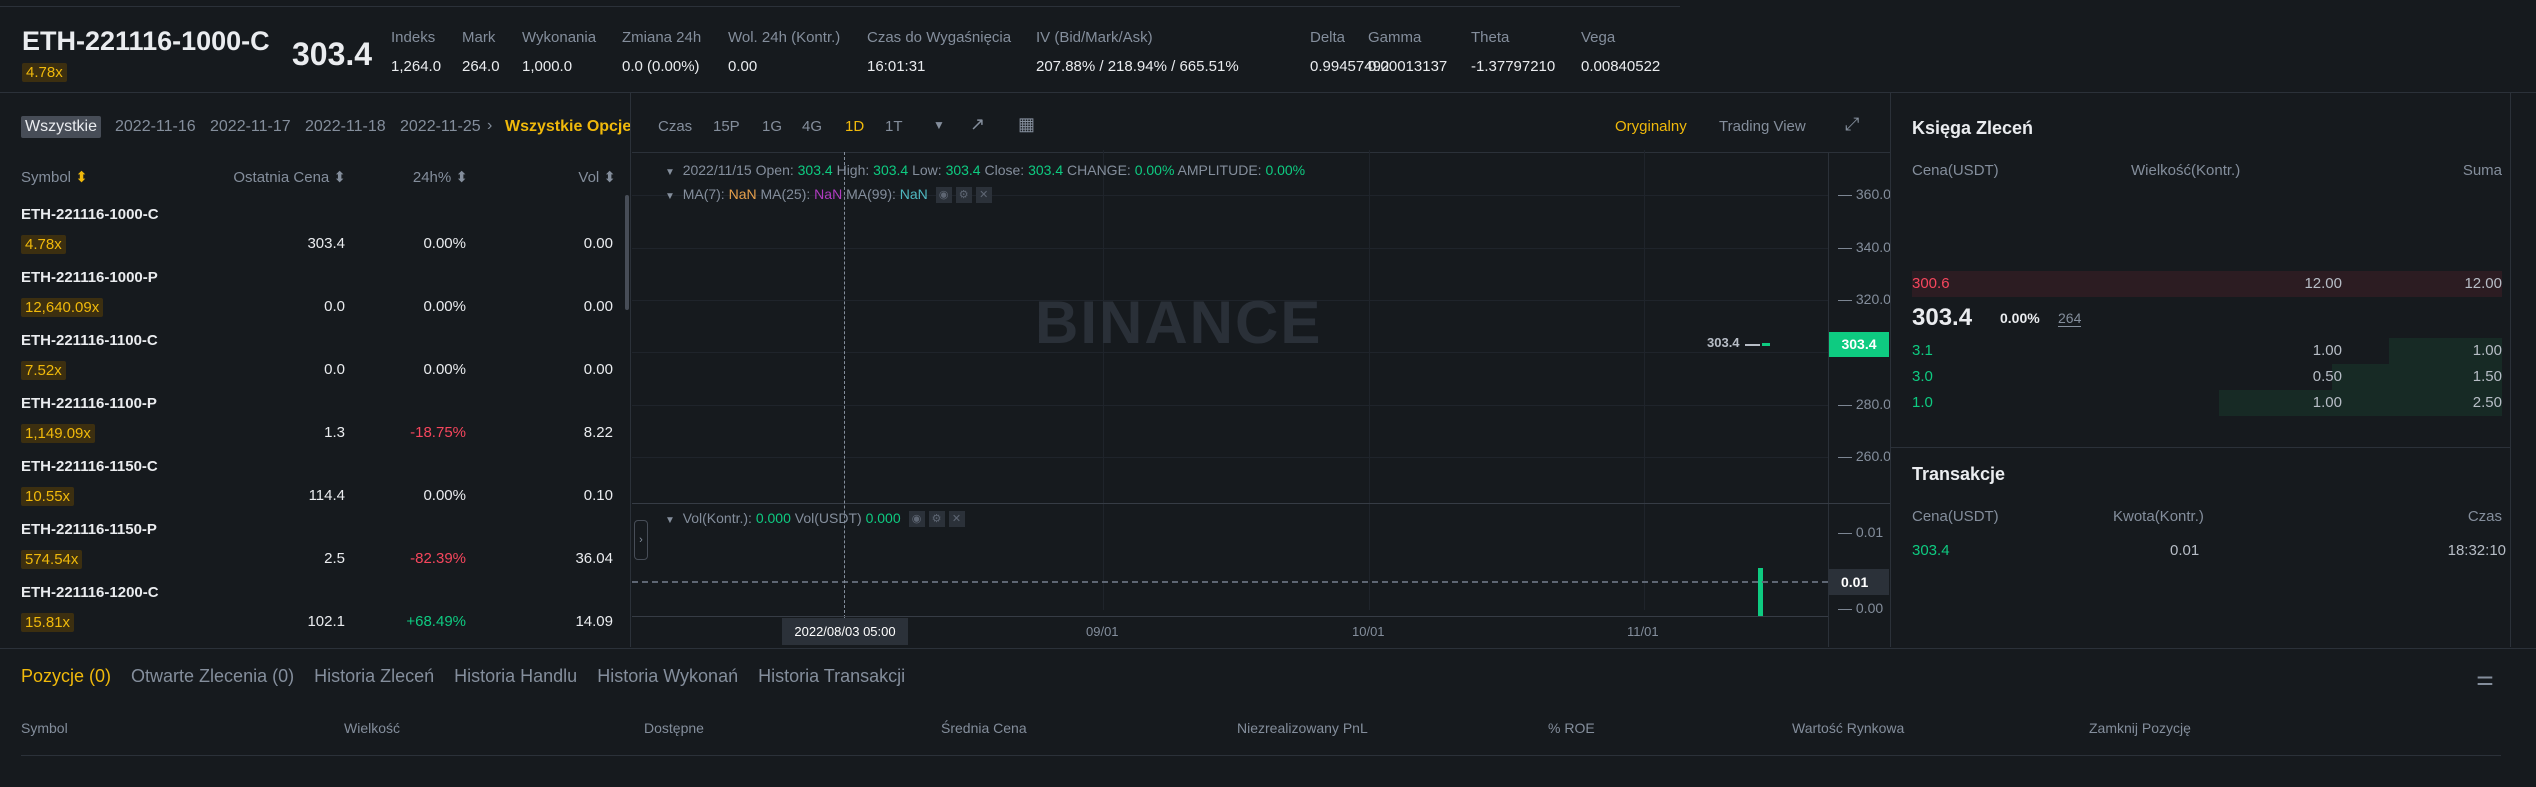 Image resolution: width=2536 pixels, height=787 pixels. I want to click on interval-dropdown-icon: ▼, so click(939, 125).